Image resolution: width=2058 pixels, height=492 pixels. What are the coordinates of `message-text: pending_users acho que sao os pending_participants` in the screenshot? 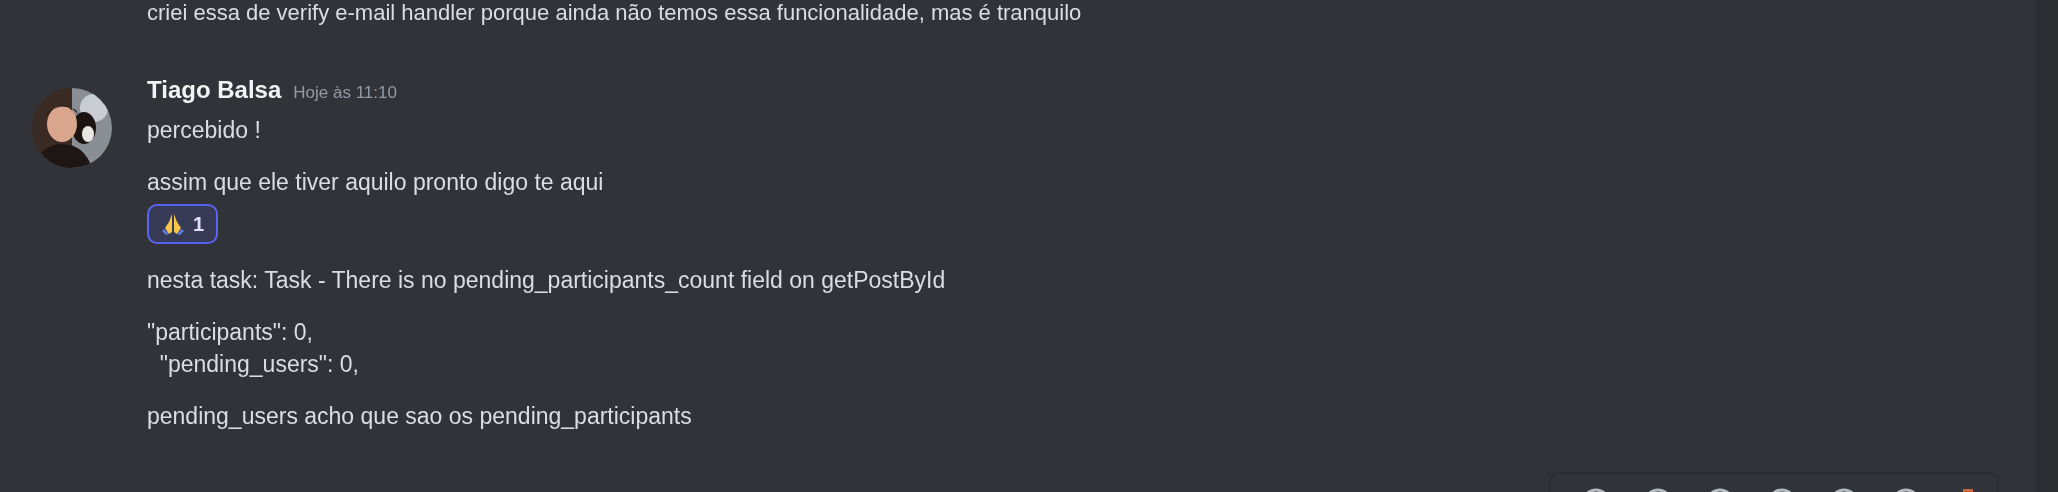 It's located at (420, 416).